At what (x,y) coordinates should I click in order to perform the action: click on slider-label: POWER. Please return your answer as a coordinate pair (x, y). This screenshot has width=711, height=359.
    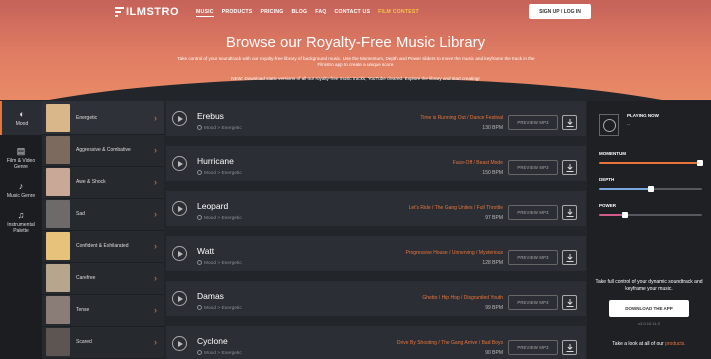
    Looking at the image, I should click on (608, 205).